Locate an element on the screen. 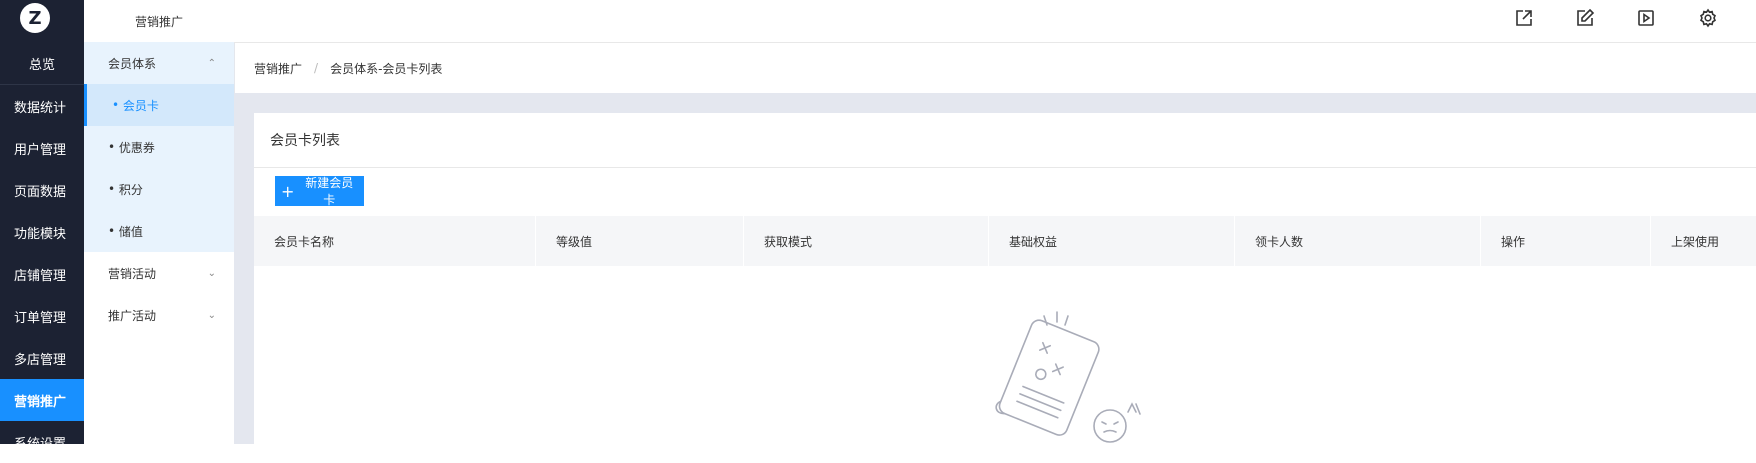  rail-item-shop: 店铺管理 is located at coordinates (42, 274).